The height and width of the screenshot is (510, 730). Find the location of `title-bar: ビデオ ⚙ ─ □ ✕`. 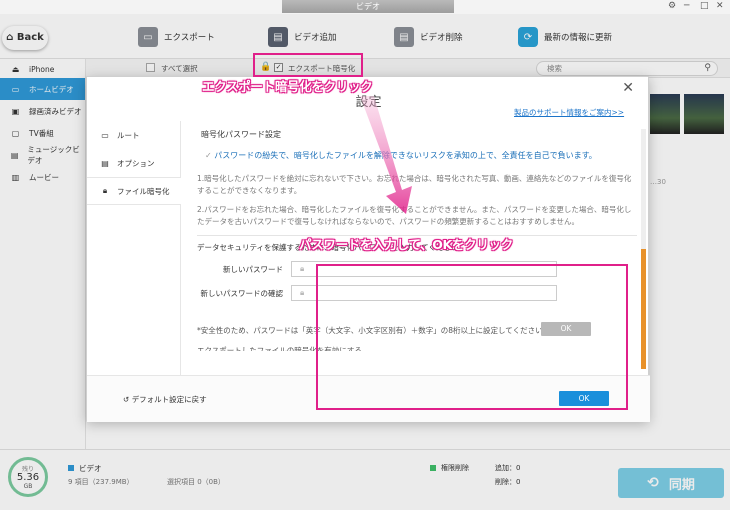

title-bar: ビデオ ⚙ ─ □ ✕ is located at coordinates (365, 7).